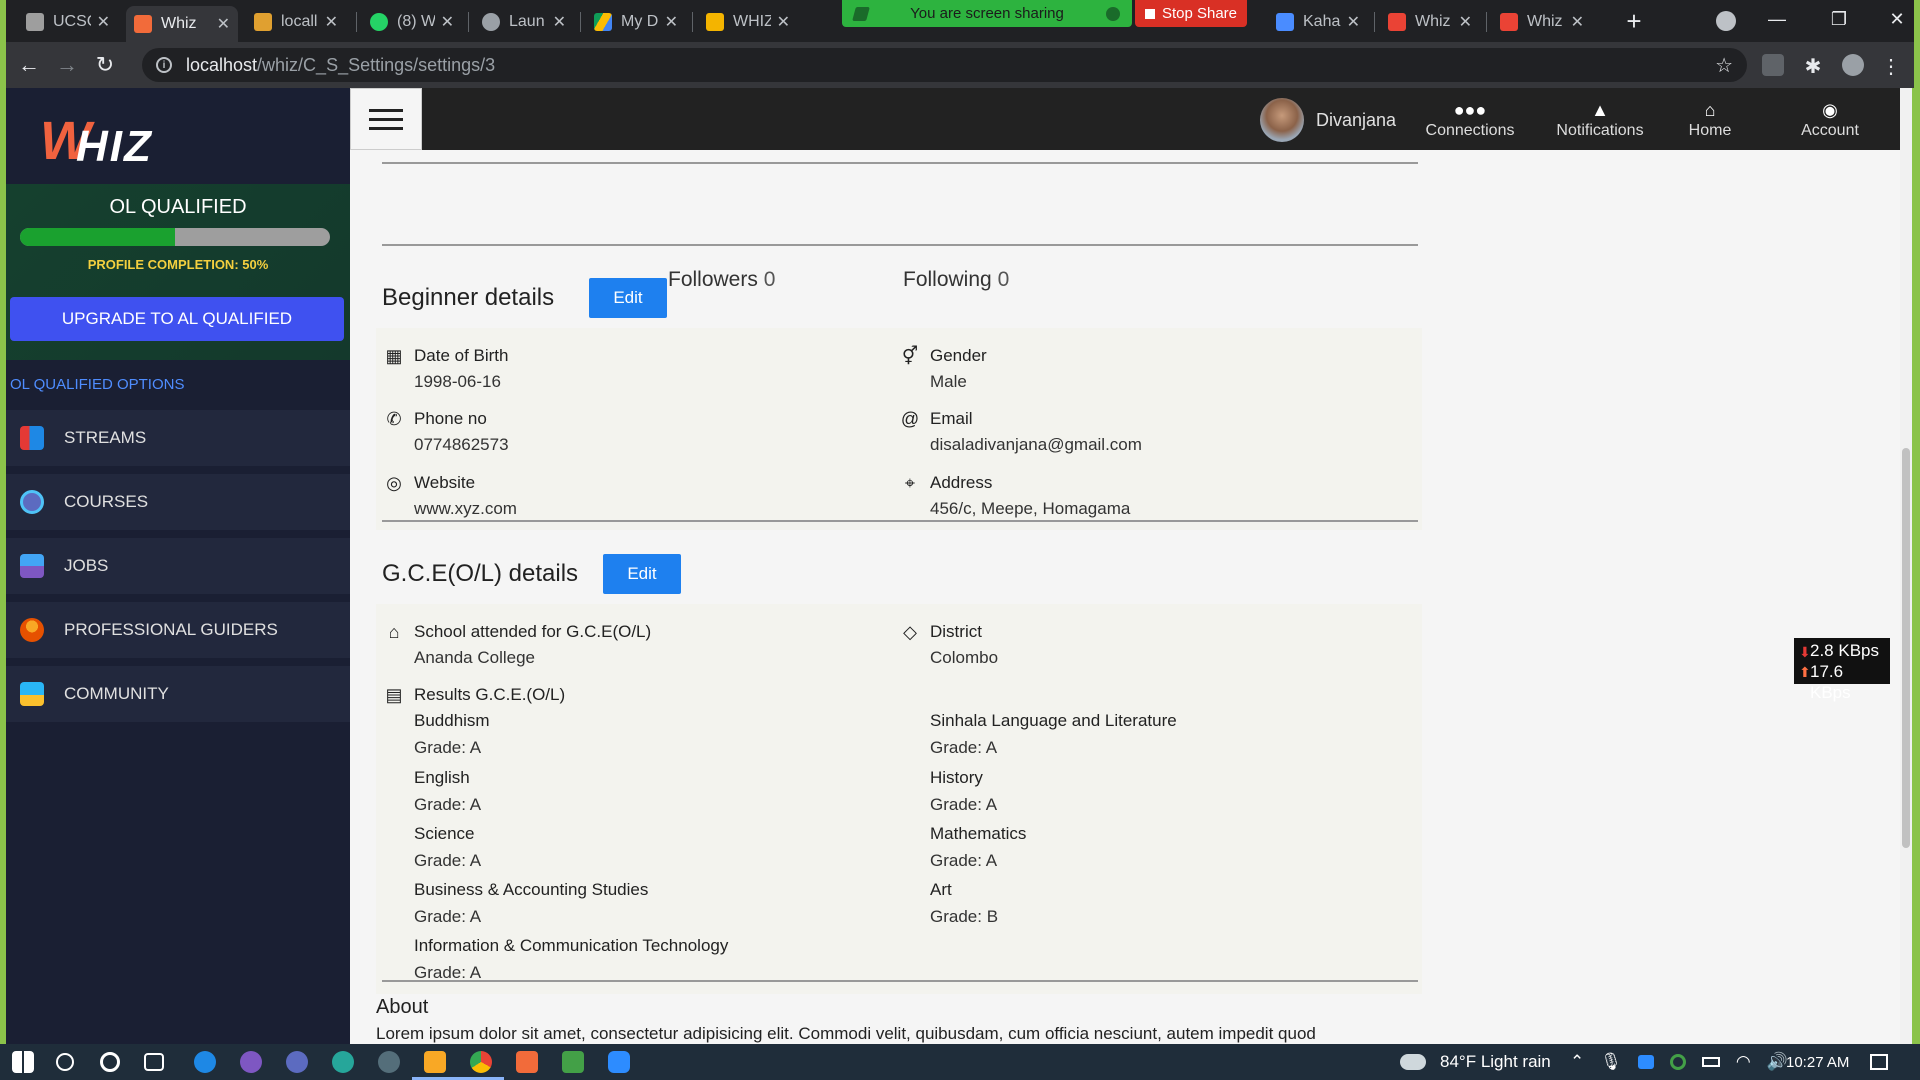  Describe the element at coordinates (178, 630) in the screenshot. I see `sidebar-item-professional-guiders: PROFESSIONAL GUIDERS` at that location.